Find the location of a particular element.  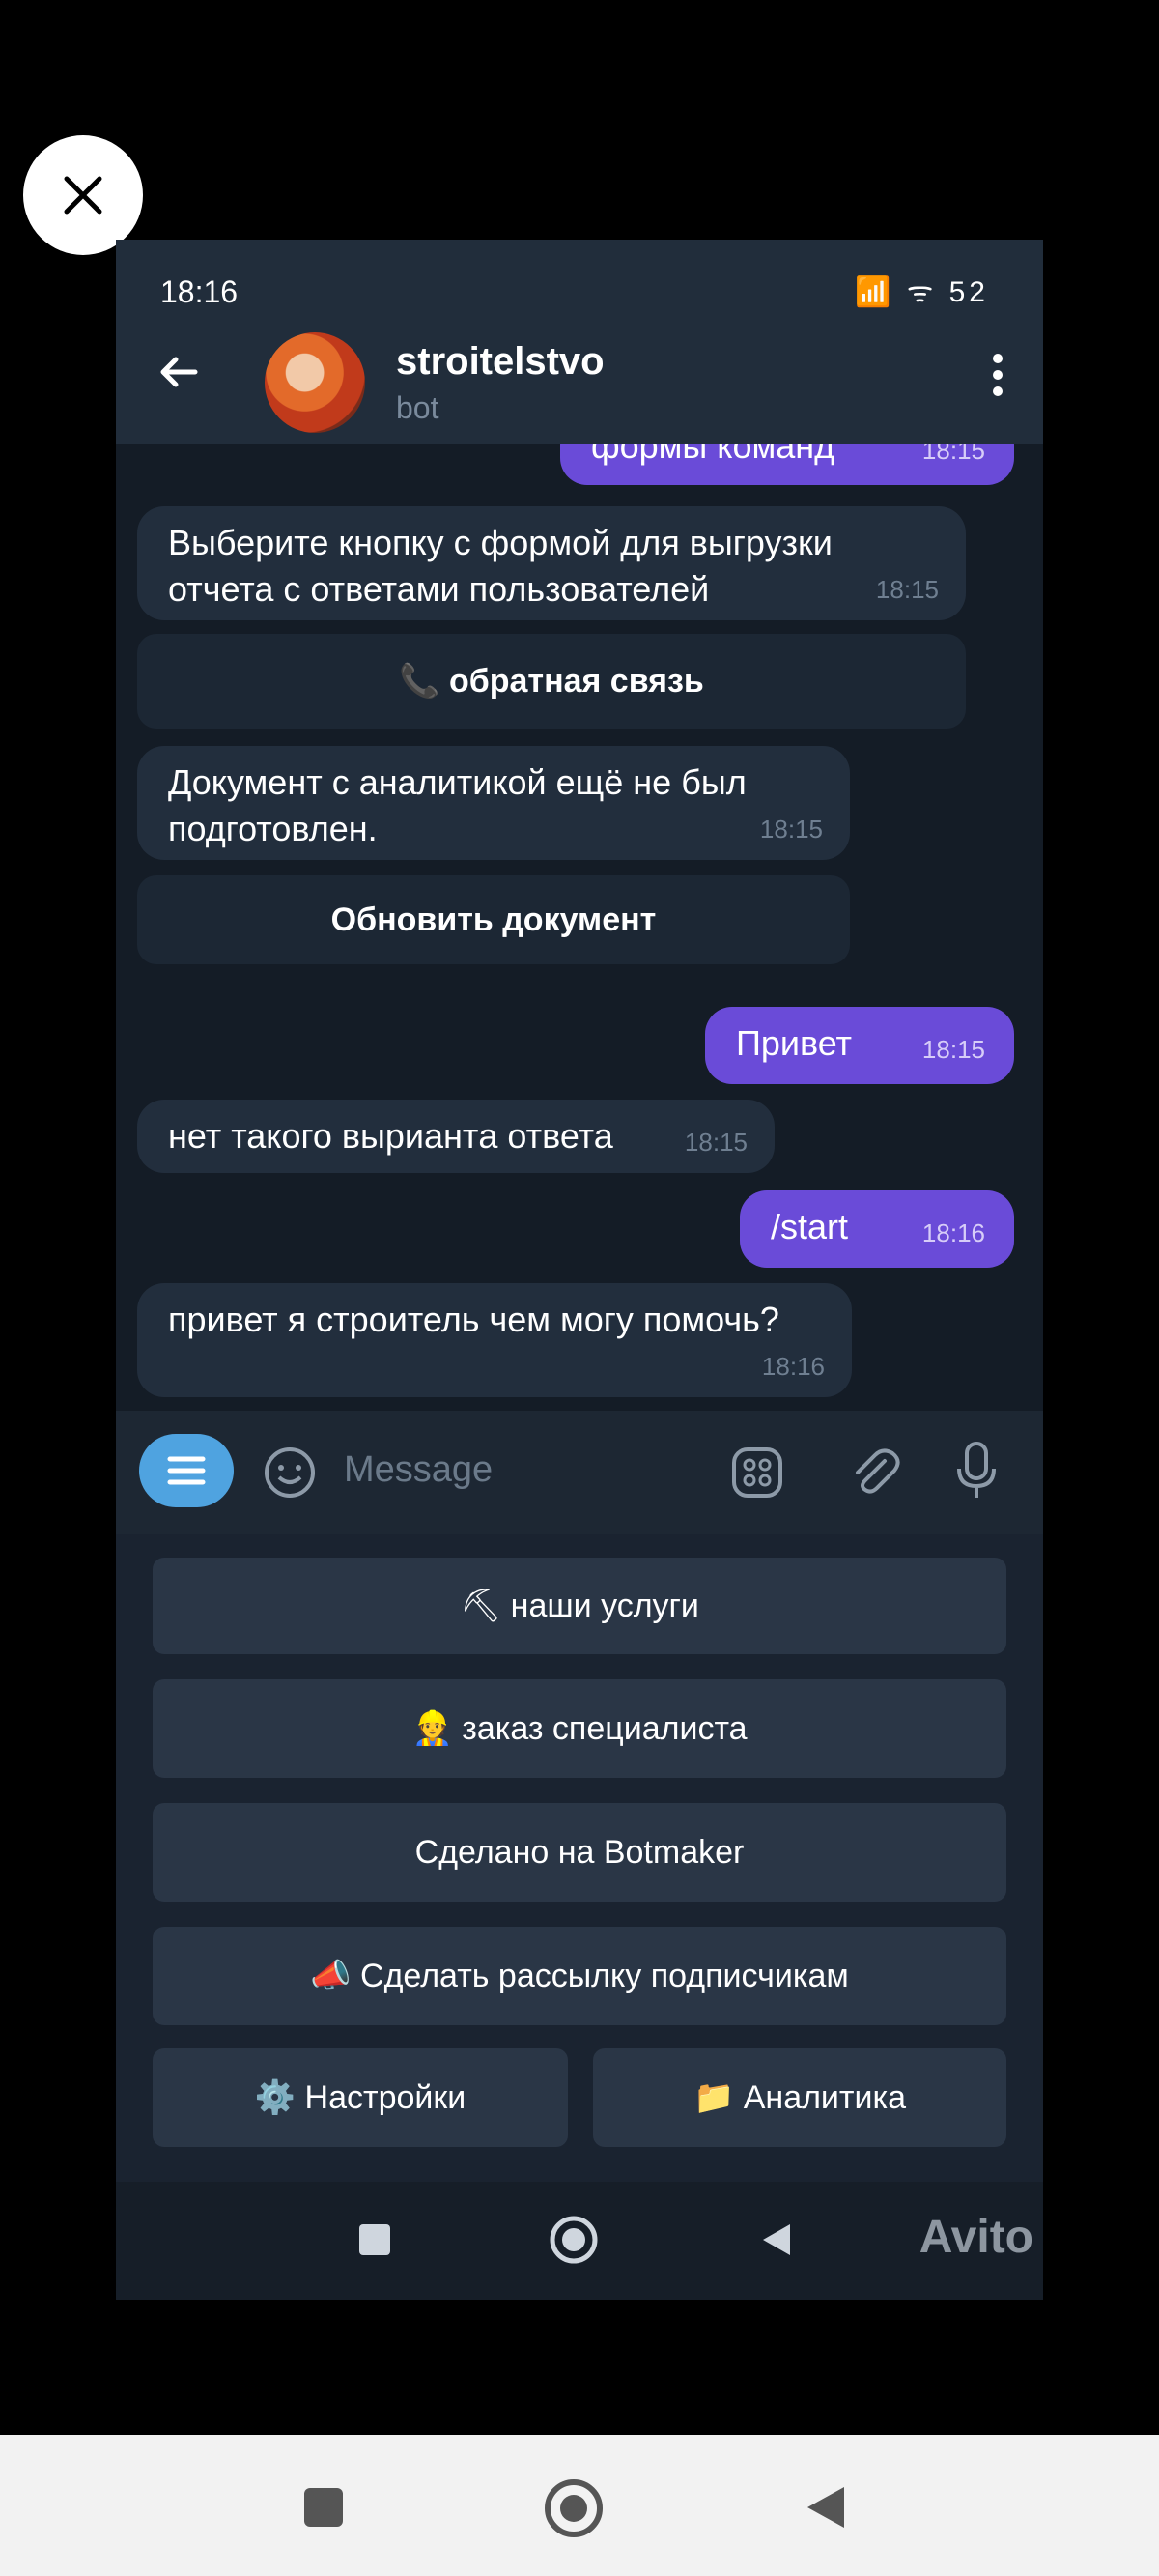

device-nav-bar is located at coordinates (579, 2506).